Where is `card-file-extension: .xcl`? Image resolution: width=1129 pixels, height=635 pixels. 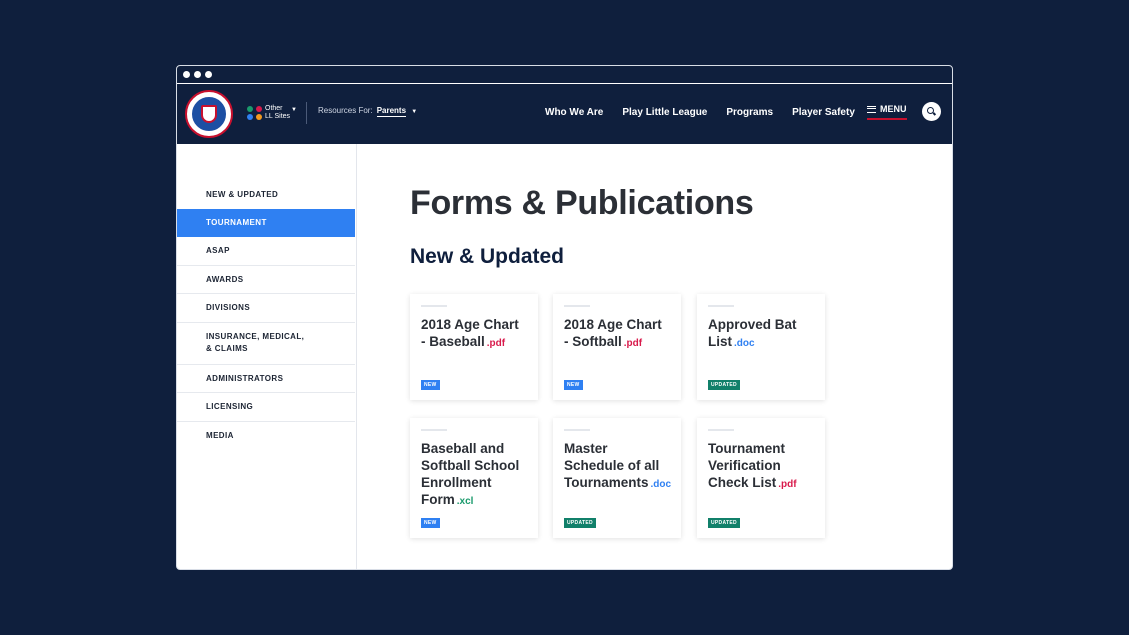 card-file-extension: .xcl is located at coordinates (465, 501).